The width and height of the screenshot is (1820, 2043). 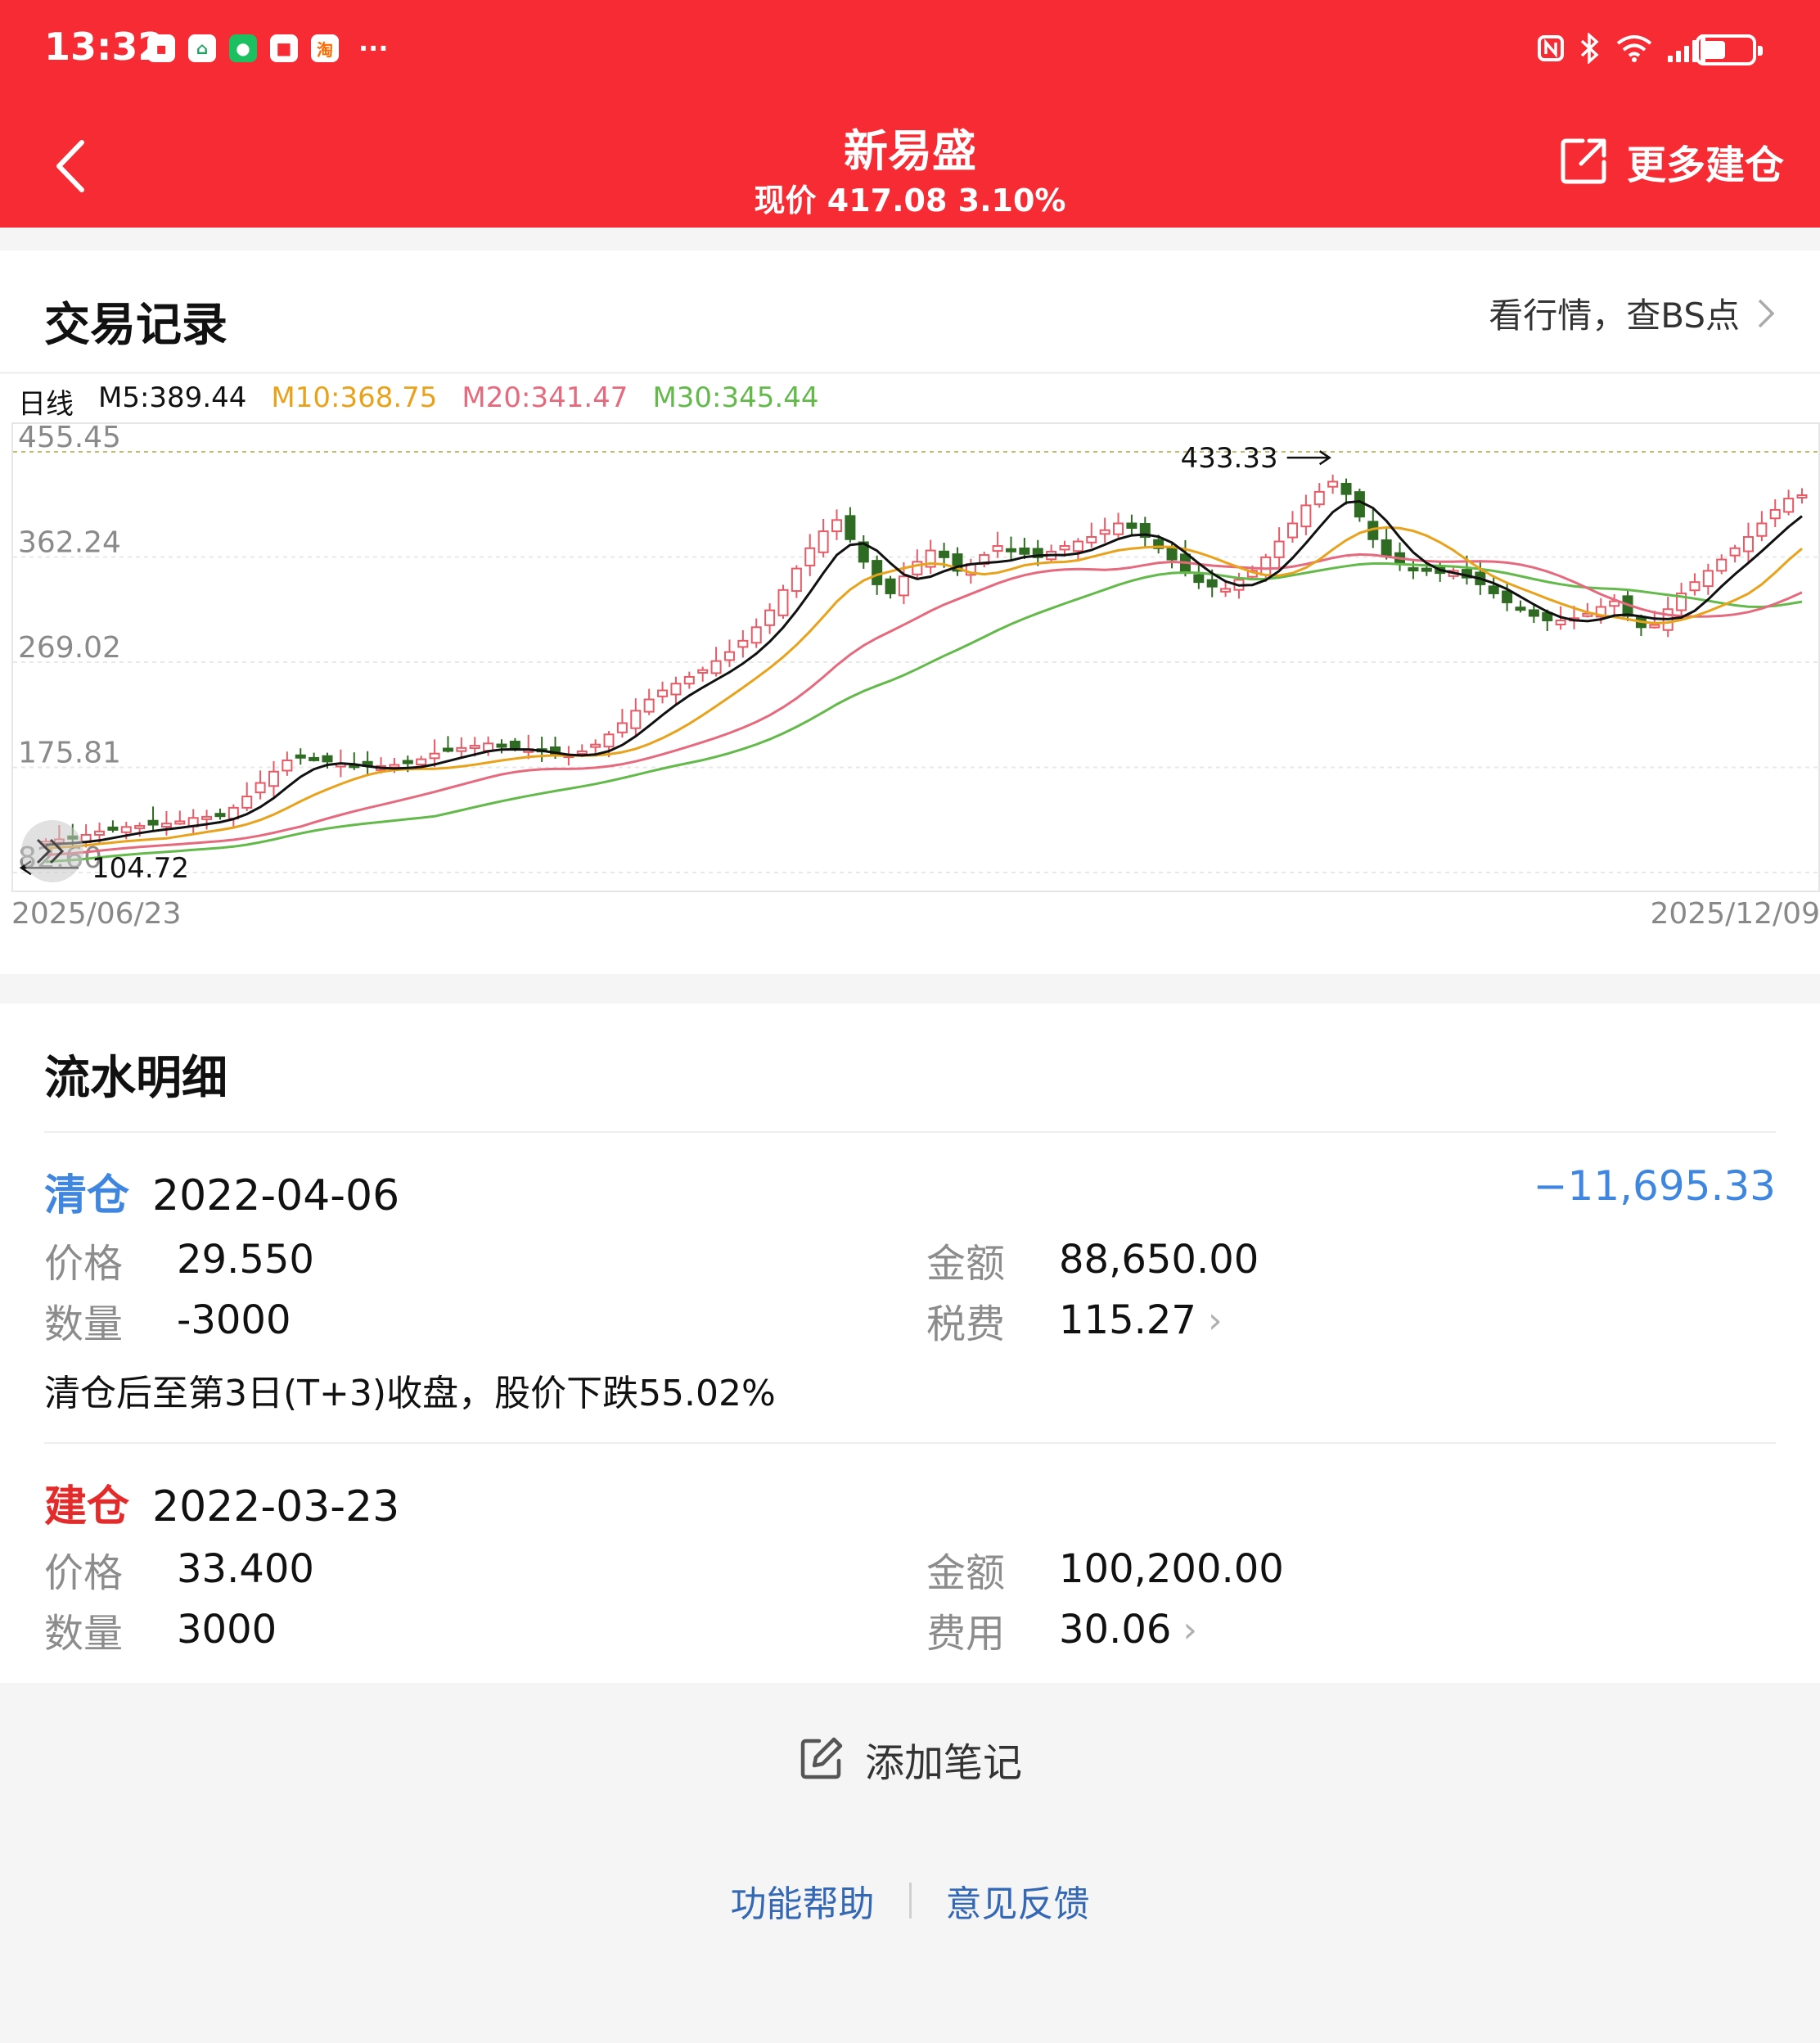 I want to click on footer-links: 功能帮助 意见反馈, so click(x=910, y=1900).